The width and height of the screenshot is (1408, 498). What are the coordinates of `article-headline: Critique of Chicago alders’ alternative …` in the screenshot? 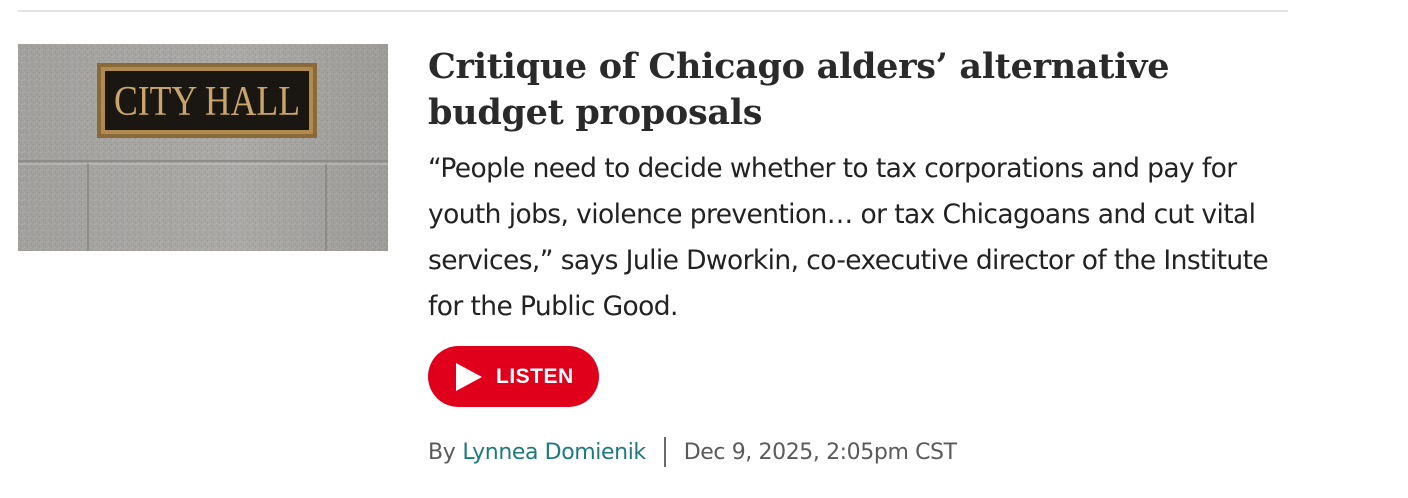 It's located at (858, 90).